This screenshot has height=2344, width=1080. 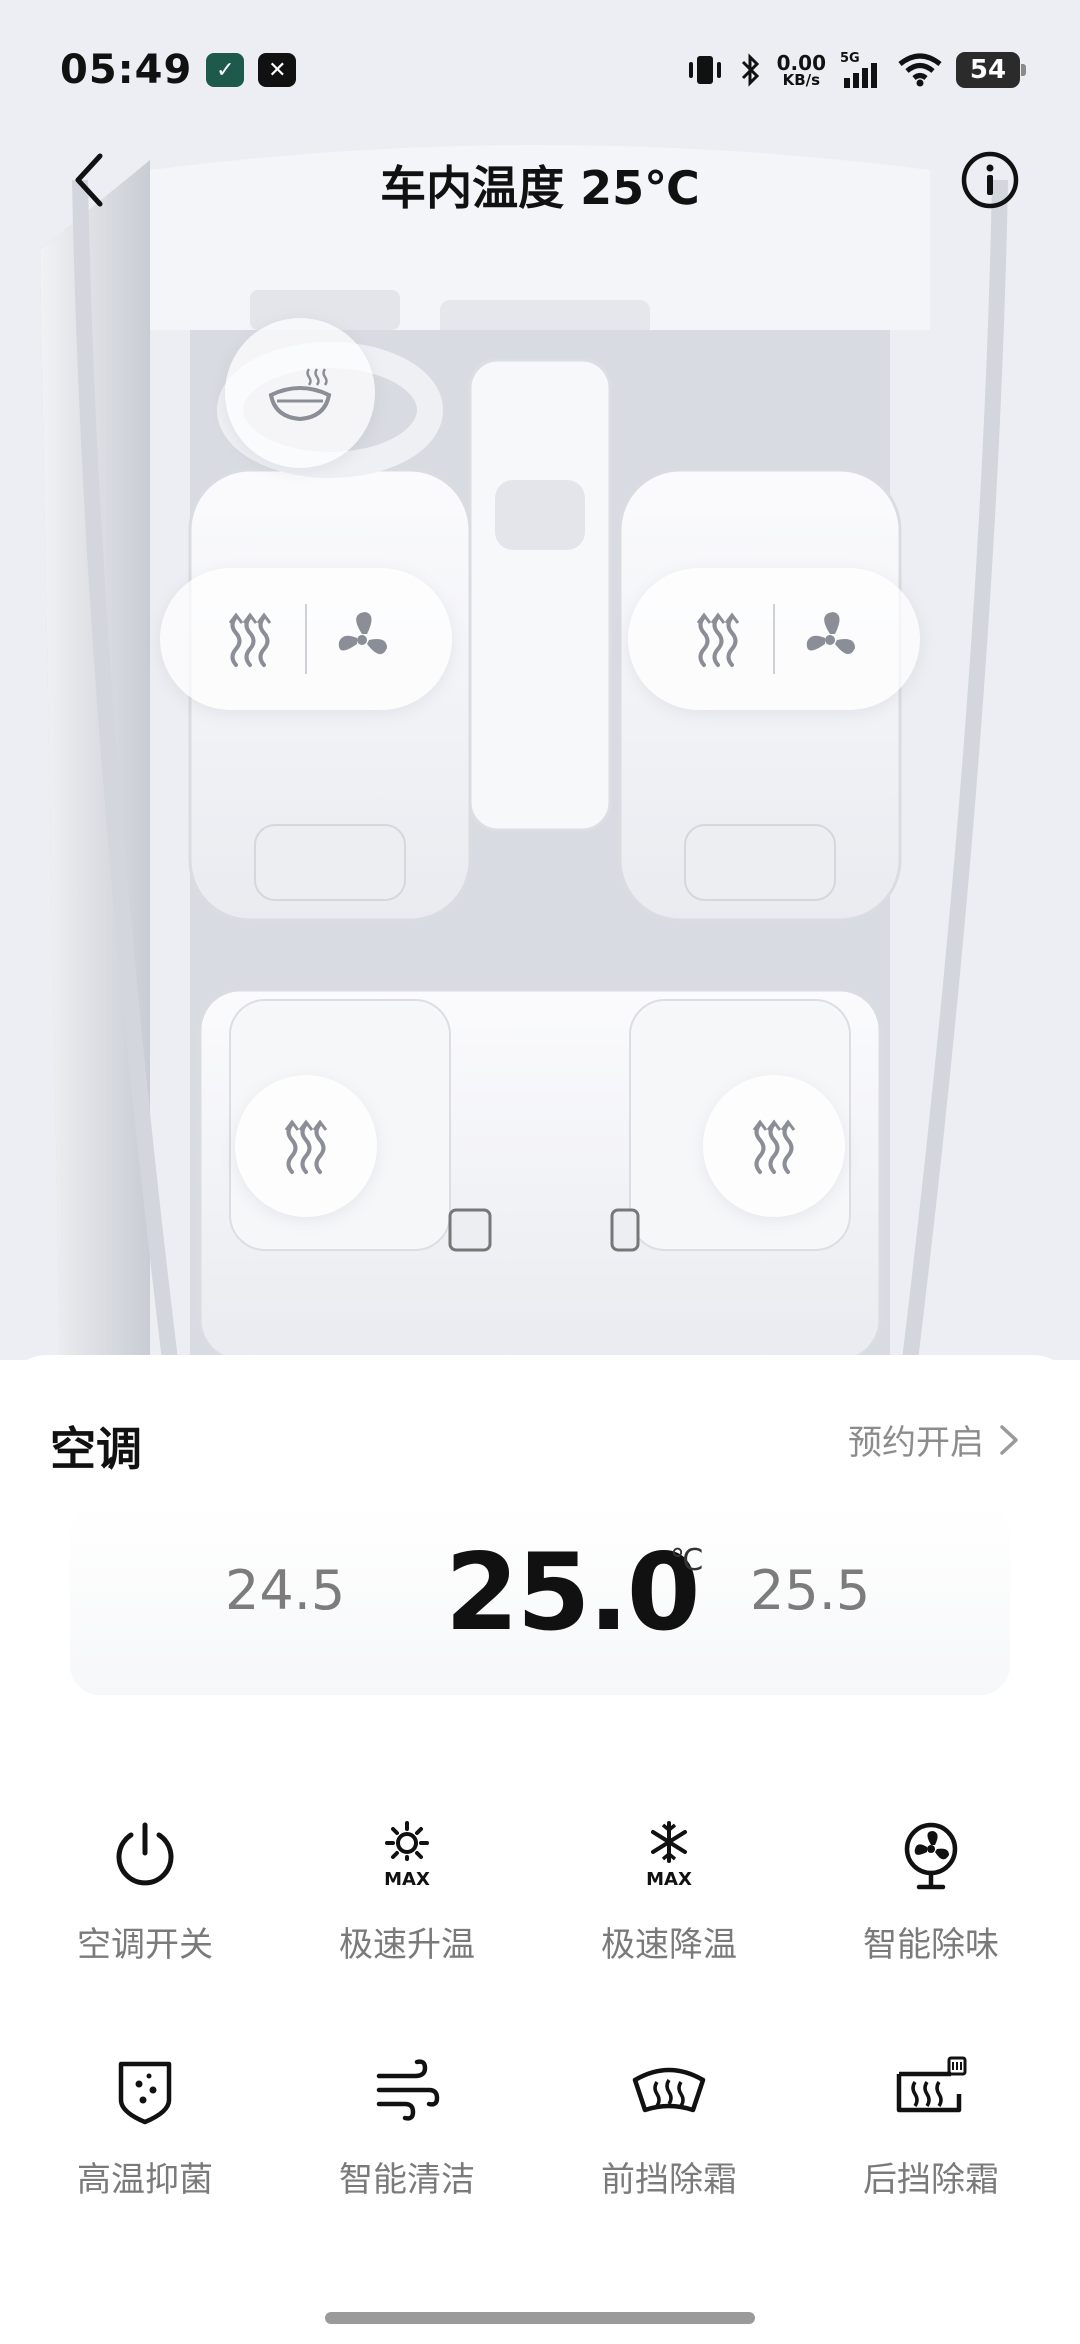 I want to click on front-right-seat-ventilation-button, so click(x=830, y=639).